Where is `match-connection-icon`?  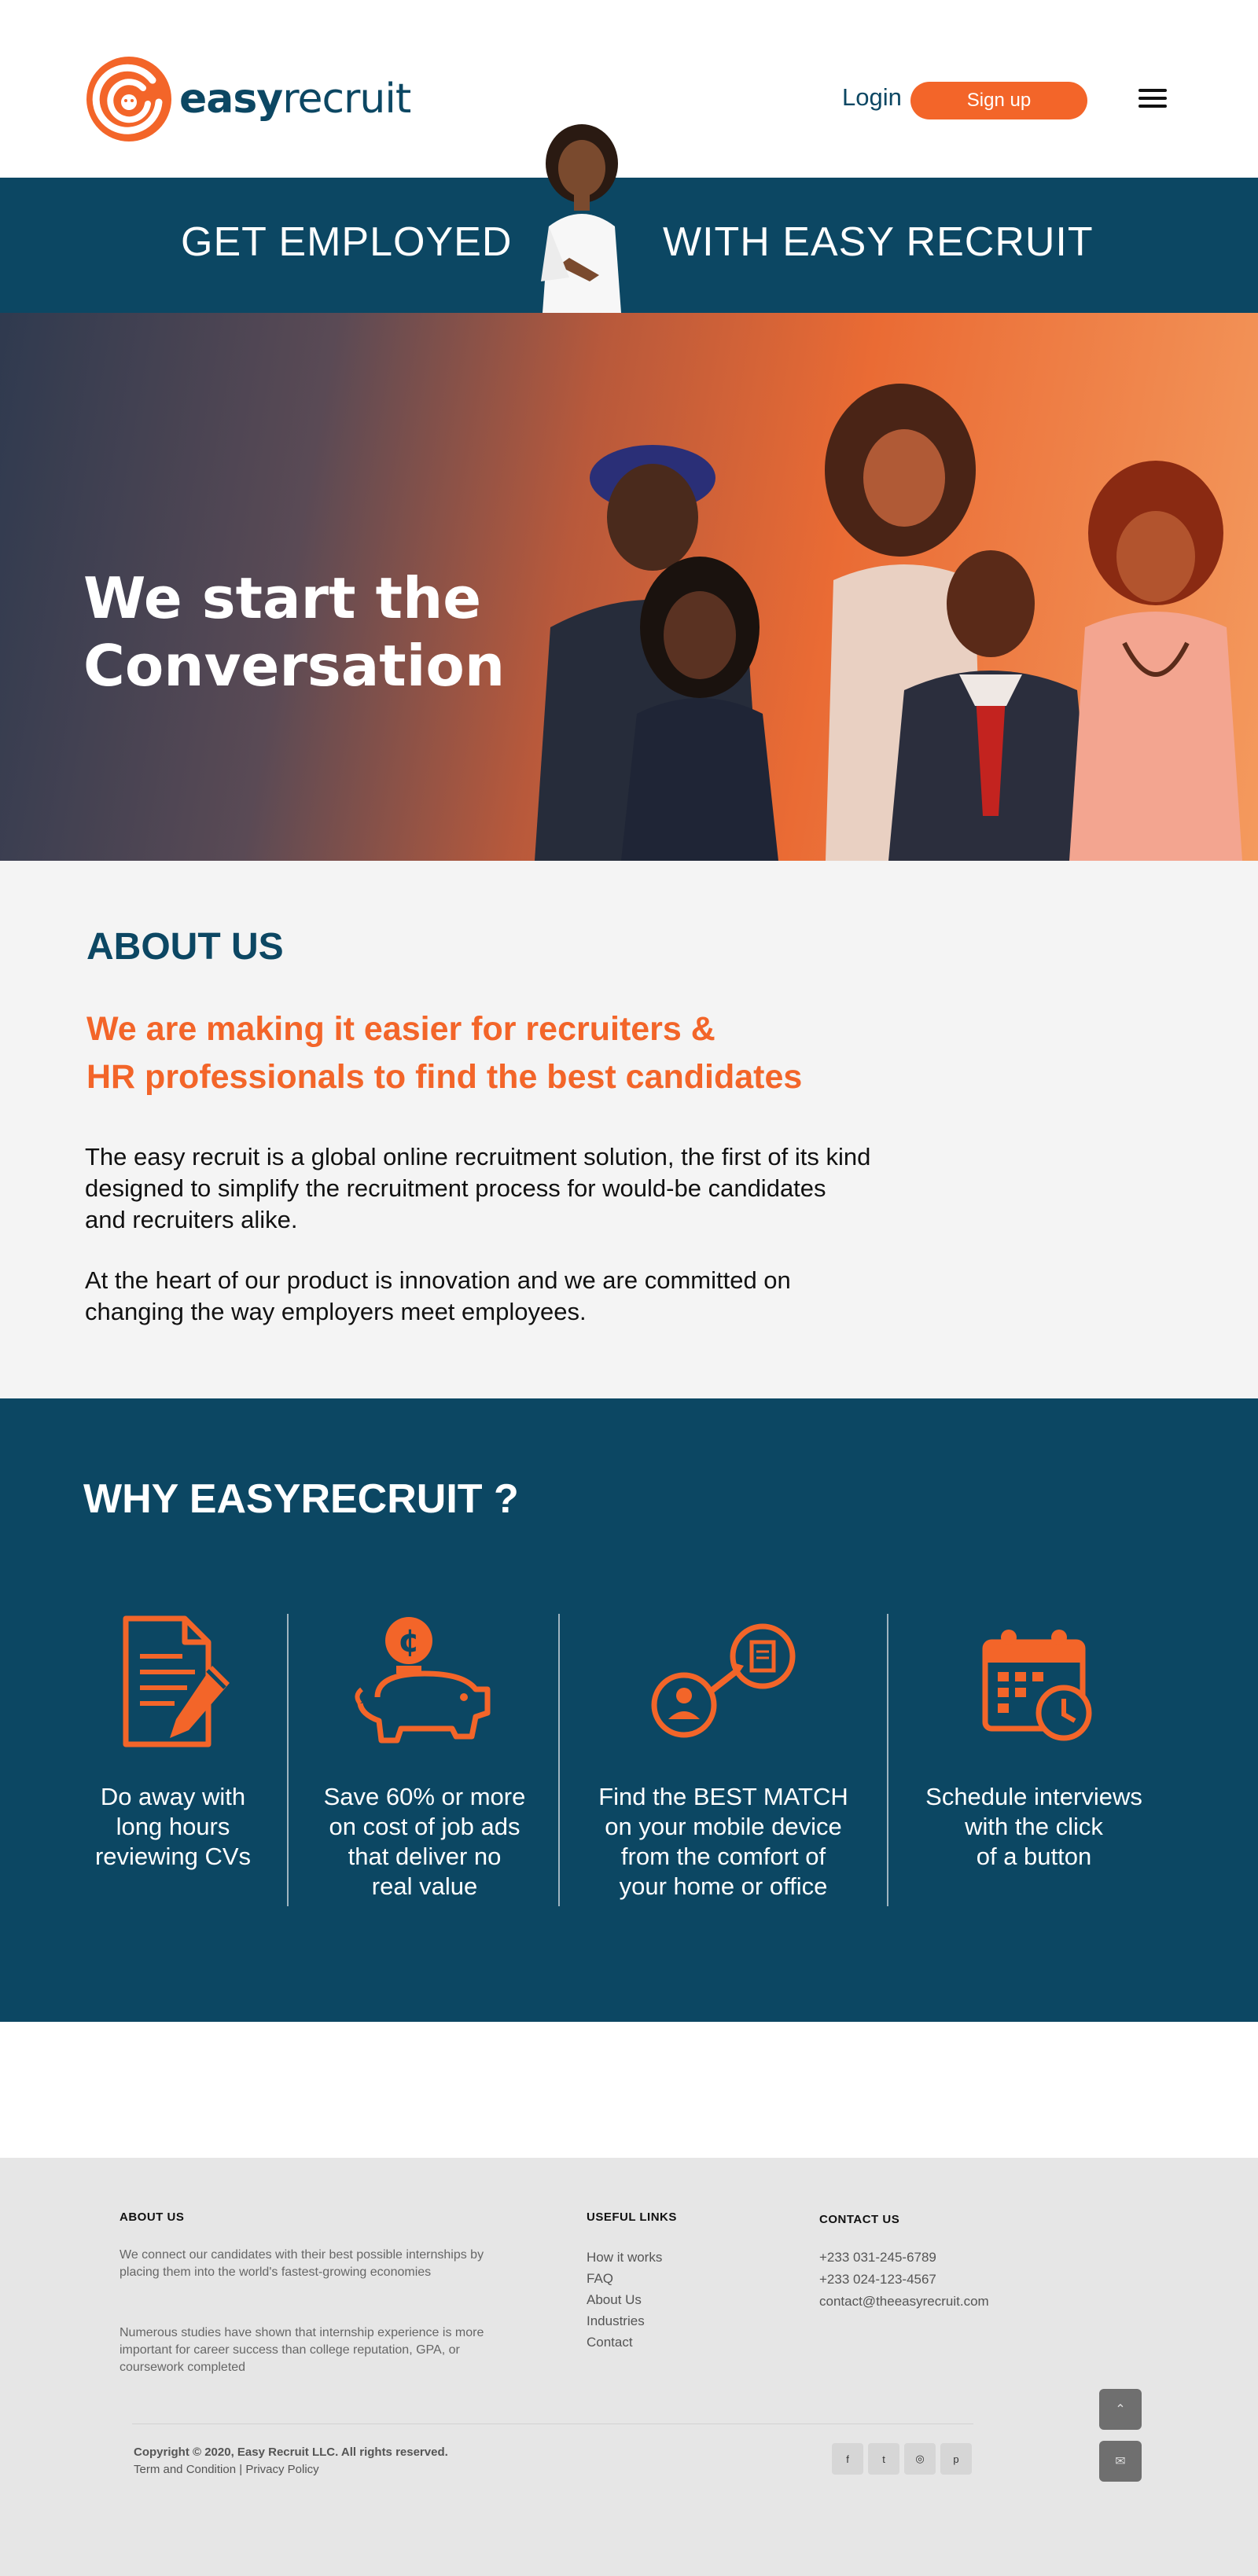
match-connection-icon is located at coordinates (723, 1680).